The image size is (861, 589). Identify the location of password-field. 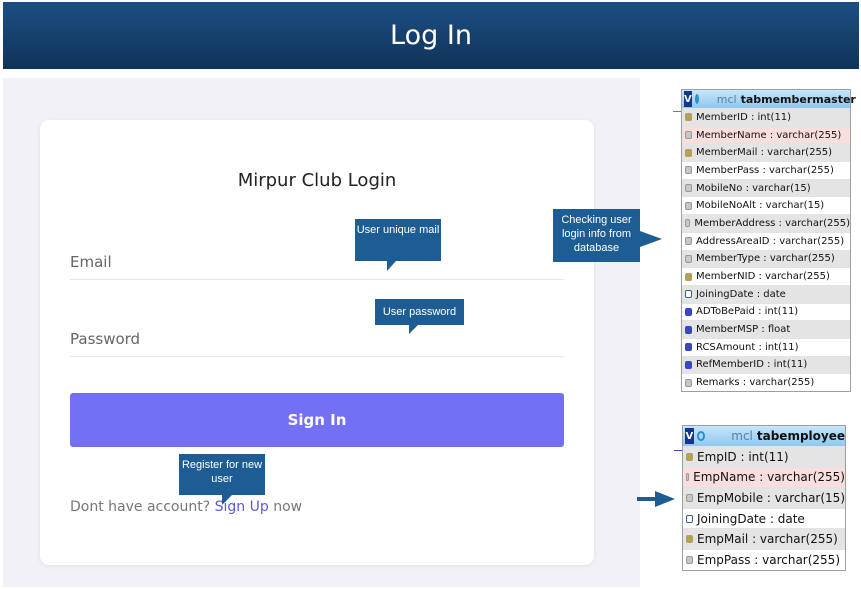
(317, 338).